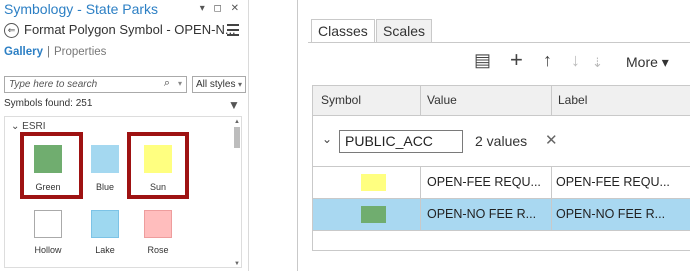 The image size is (690, 271). I want to click on column-header-value: Value, so click(442, 100).